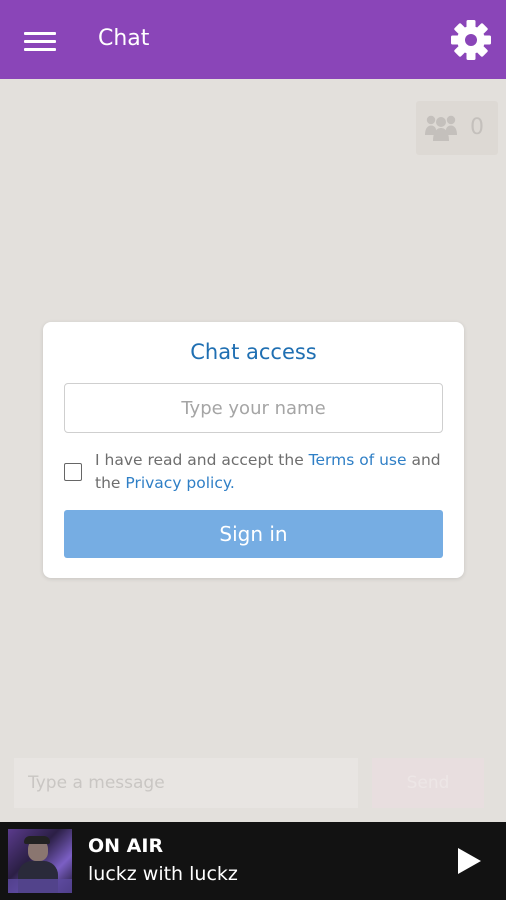  Describe the element at coordinates (471, 40) in the screenshot. I see `gear-icon` at that location.